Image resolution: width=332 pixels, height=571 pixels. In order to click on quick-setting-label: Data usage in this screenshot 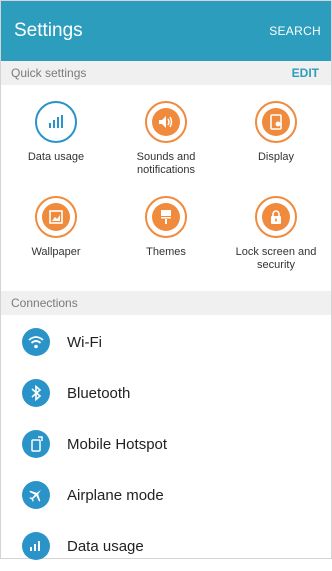, I will do `click(56, 157)`.